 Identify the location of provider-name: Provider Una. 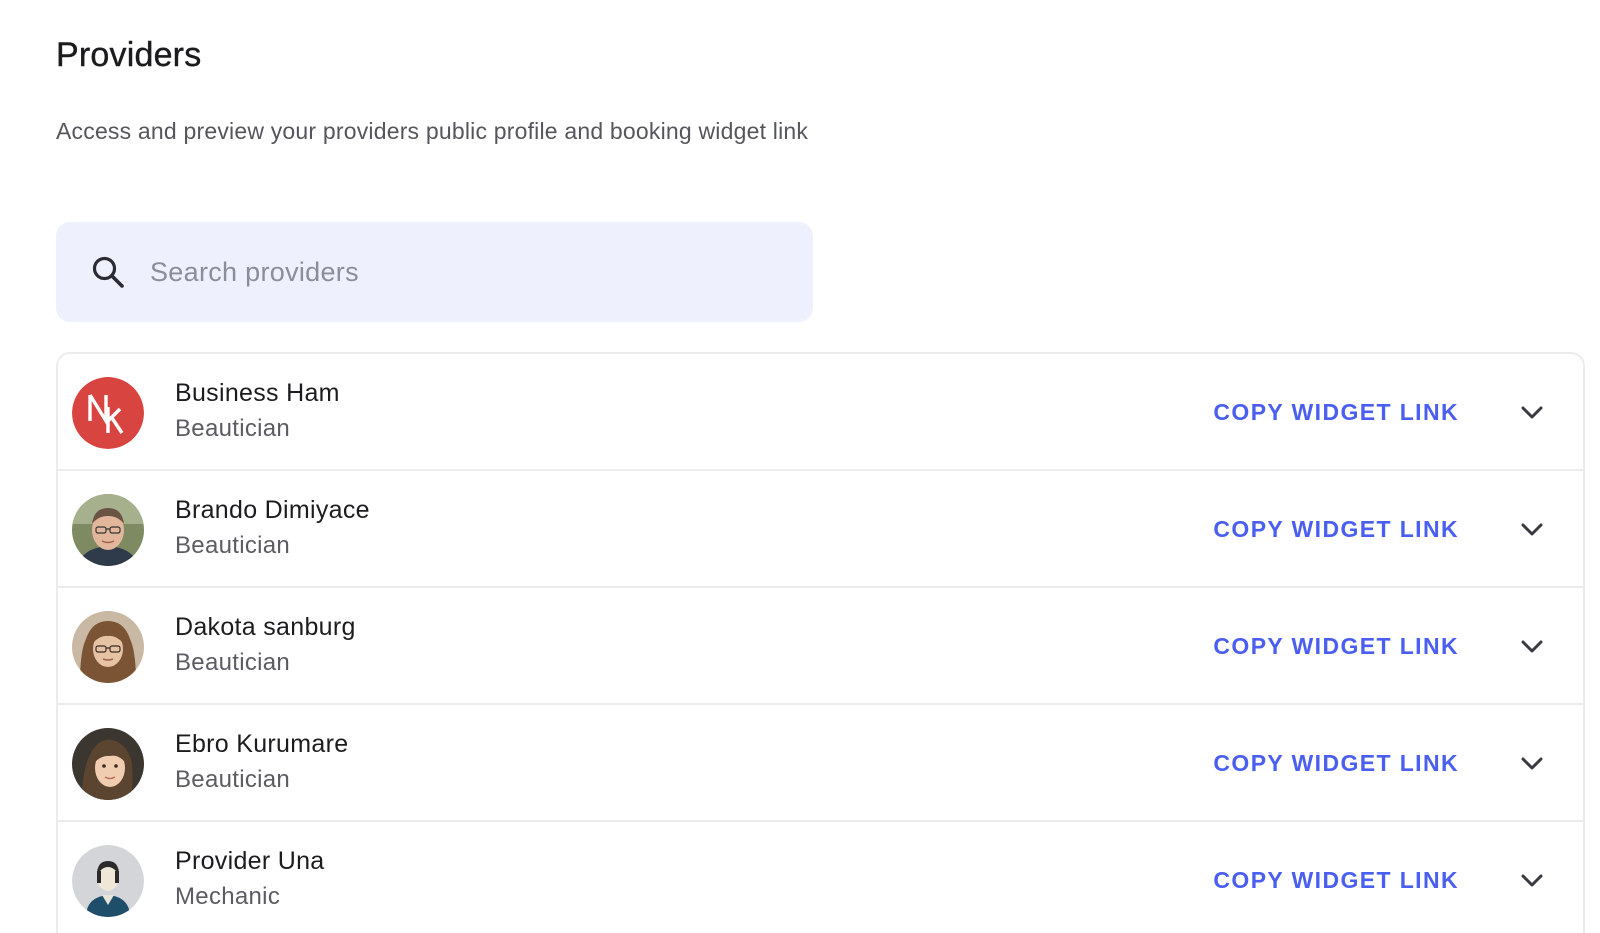
(250, 861).